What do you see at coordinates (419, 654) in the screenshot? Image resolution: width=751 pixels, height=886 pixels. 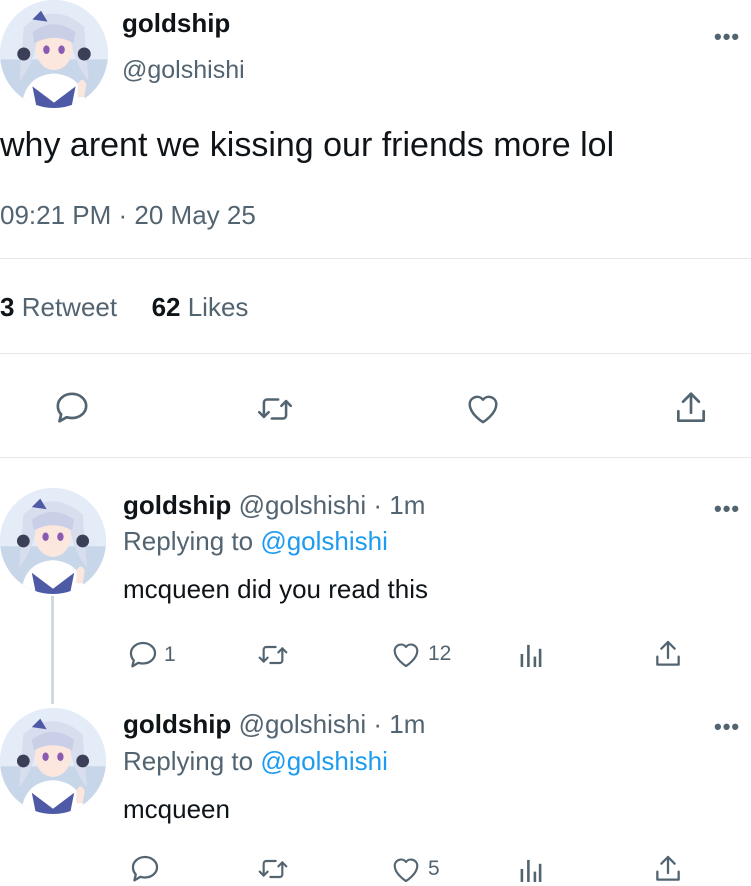 I see `like-button: 12` at bounding box center [419, 654].